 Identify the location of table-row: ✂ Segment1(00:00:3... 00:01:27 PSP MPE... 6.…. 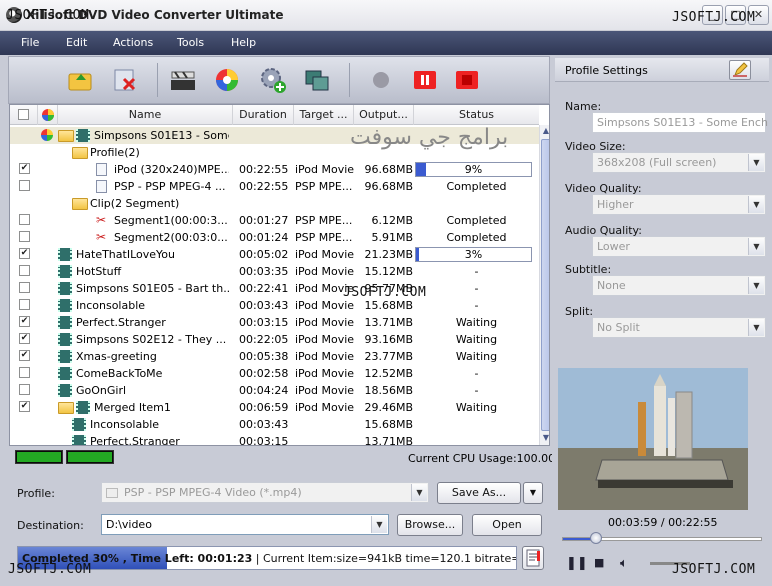
(274, 220).